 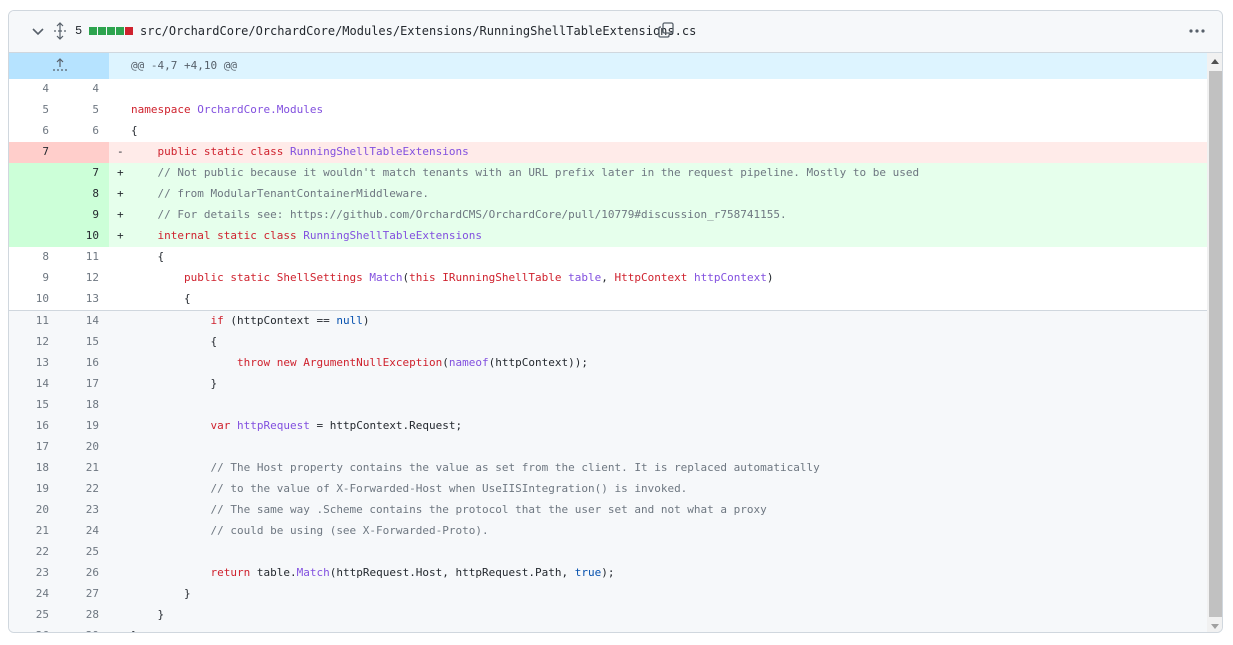 What do you see at coordinates (84, 173) in the screenshot?
I see `new-line-number: 7` at bounding box center [84, 173].